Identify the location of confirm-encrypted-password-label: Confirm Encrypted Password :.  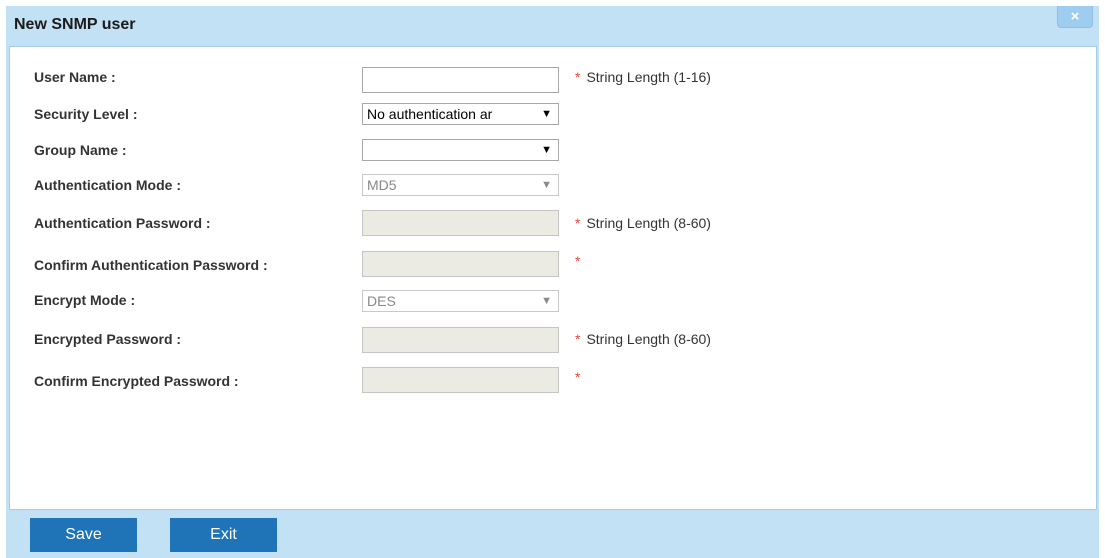
(136, 381).